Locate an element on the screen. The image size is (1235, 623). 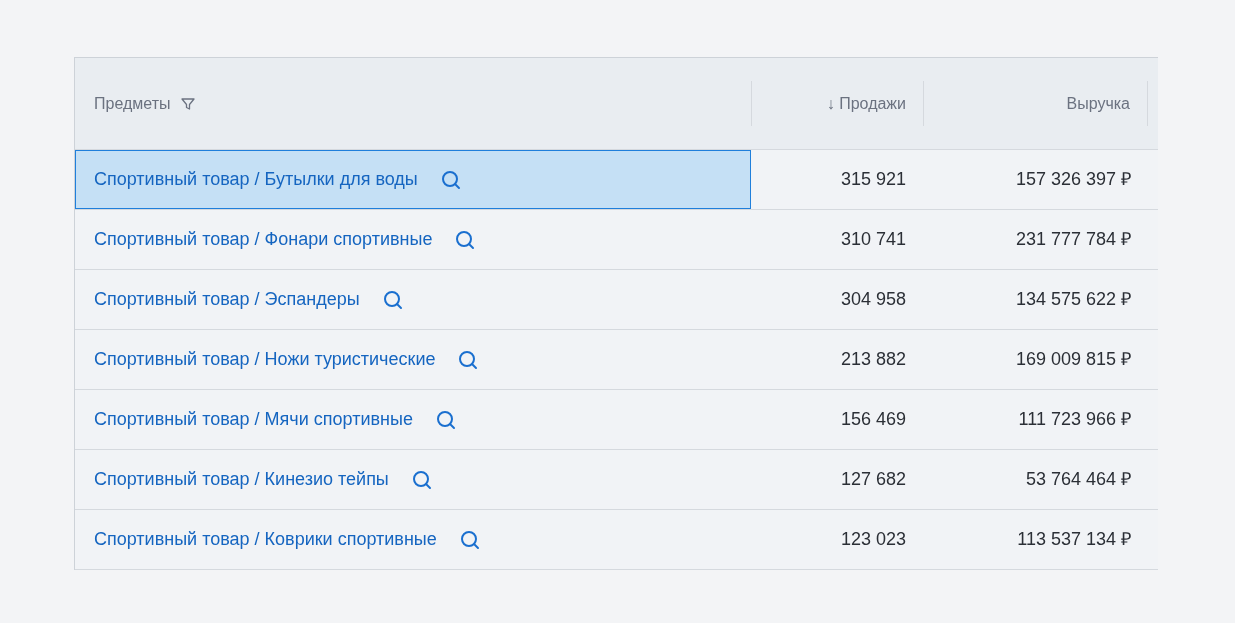
revenue-value: 231 777 784 ₽ is located at coordinates (1073, 239).